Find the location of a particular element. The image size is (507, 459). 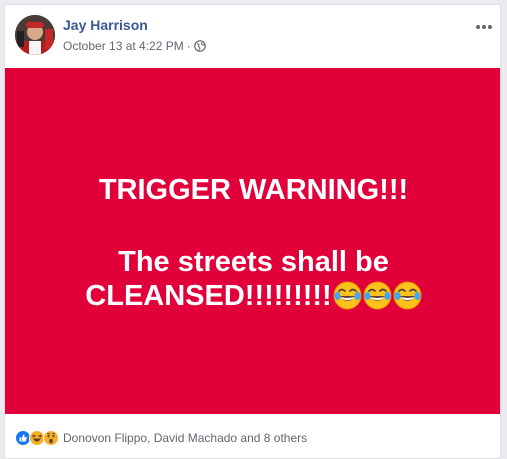

image-text-line-3: CLEANSED!!!!!!!!! is located at coordinates (252, 296).